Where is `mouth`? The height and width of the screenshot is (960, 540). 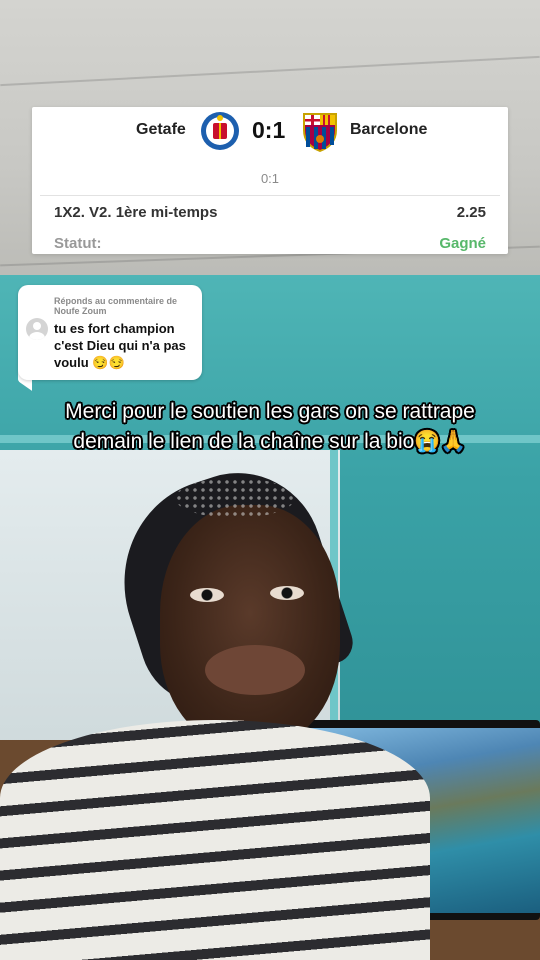 mouth is located at coordinates (255, 670).